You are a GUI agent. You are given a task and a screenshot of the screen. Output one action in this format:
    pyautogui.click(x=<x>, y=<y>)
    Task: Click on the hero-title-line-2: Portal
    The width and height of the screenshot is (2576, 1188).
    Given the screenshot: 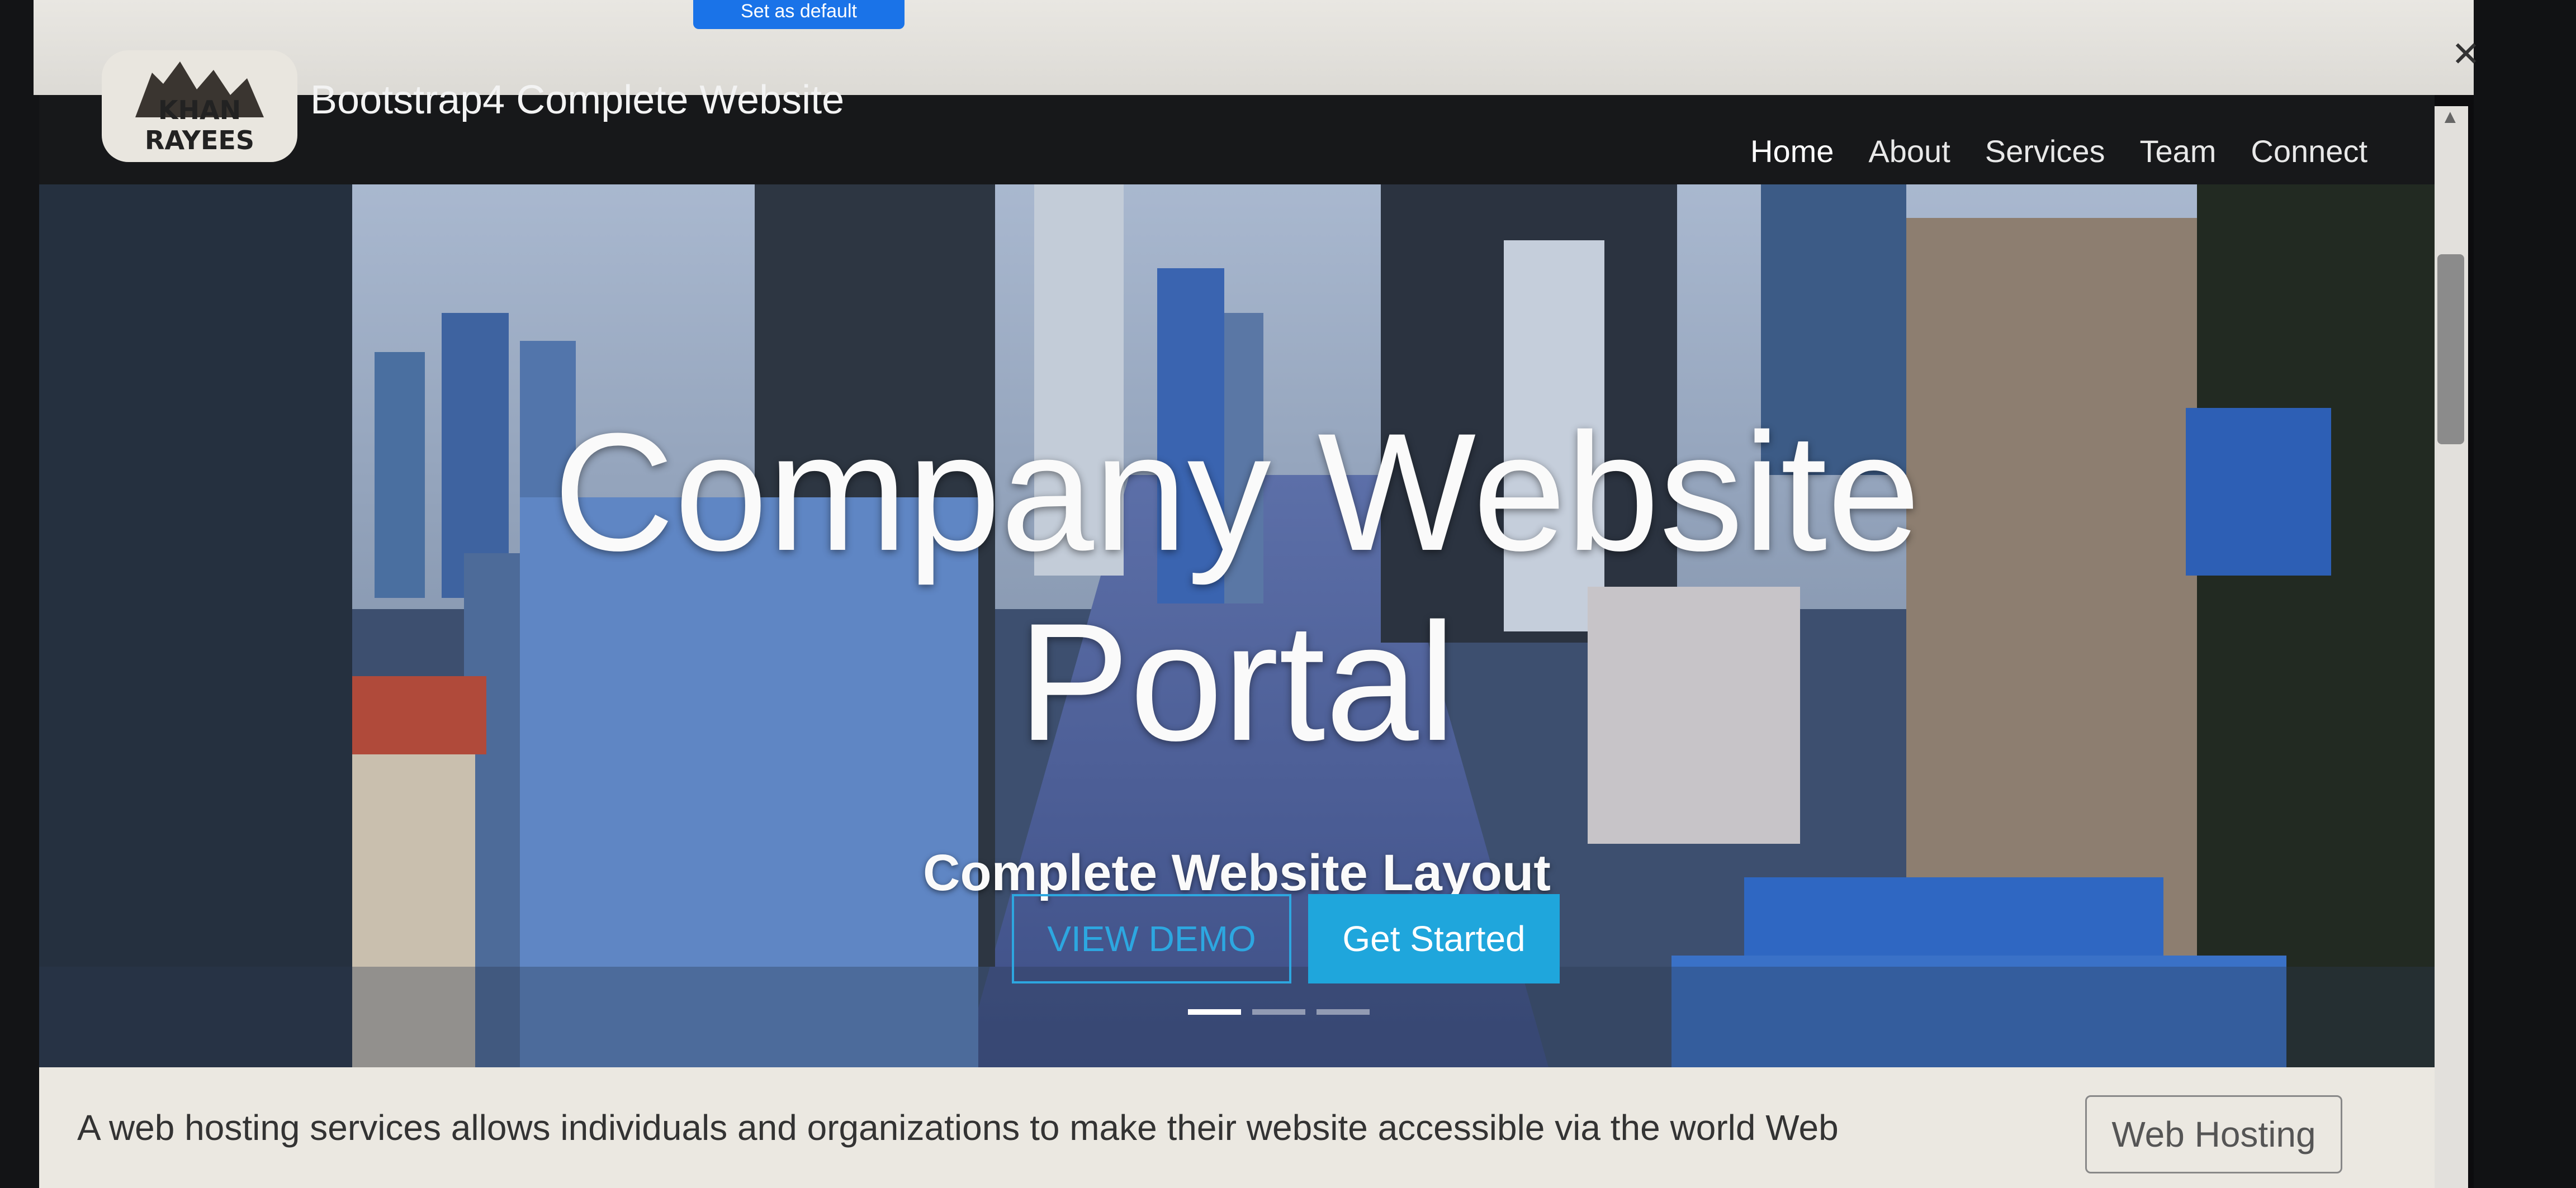 What is the action you would take?
    pyautogui.click(x=1236, y=682)
    